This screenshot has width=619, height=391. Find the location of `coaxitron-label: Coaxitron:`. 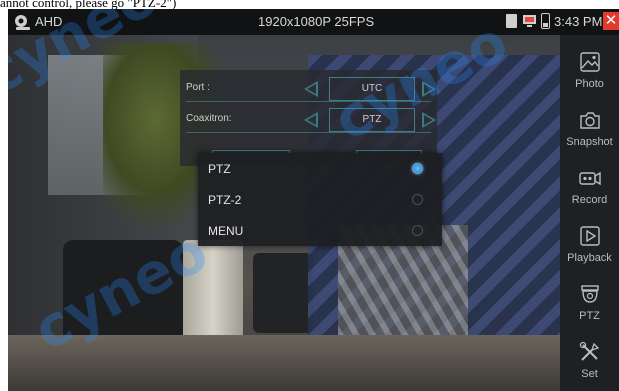

coaxitron-label: Coaxitron: is located at coordinates (209, 118).